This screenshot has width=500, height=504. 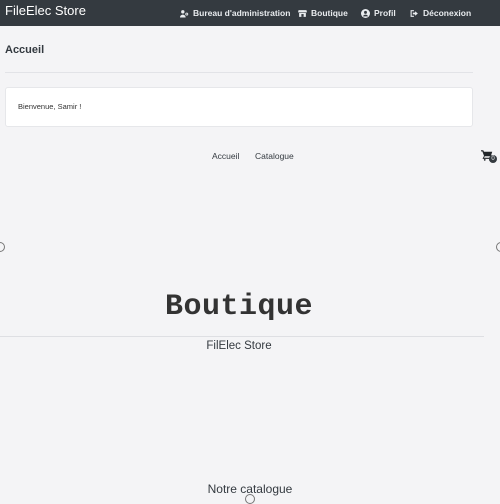 I want to click on hero-divider, so click(x=242, y=336).